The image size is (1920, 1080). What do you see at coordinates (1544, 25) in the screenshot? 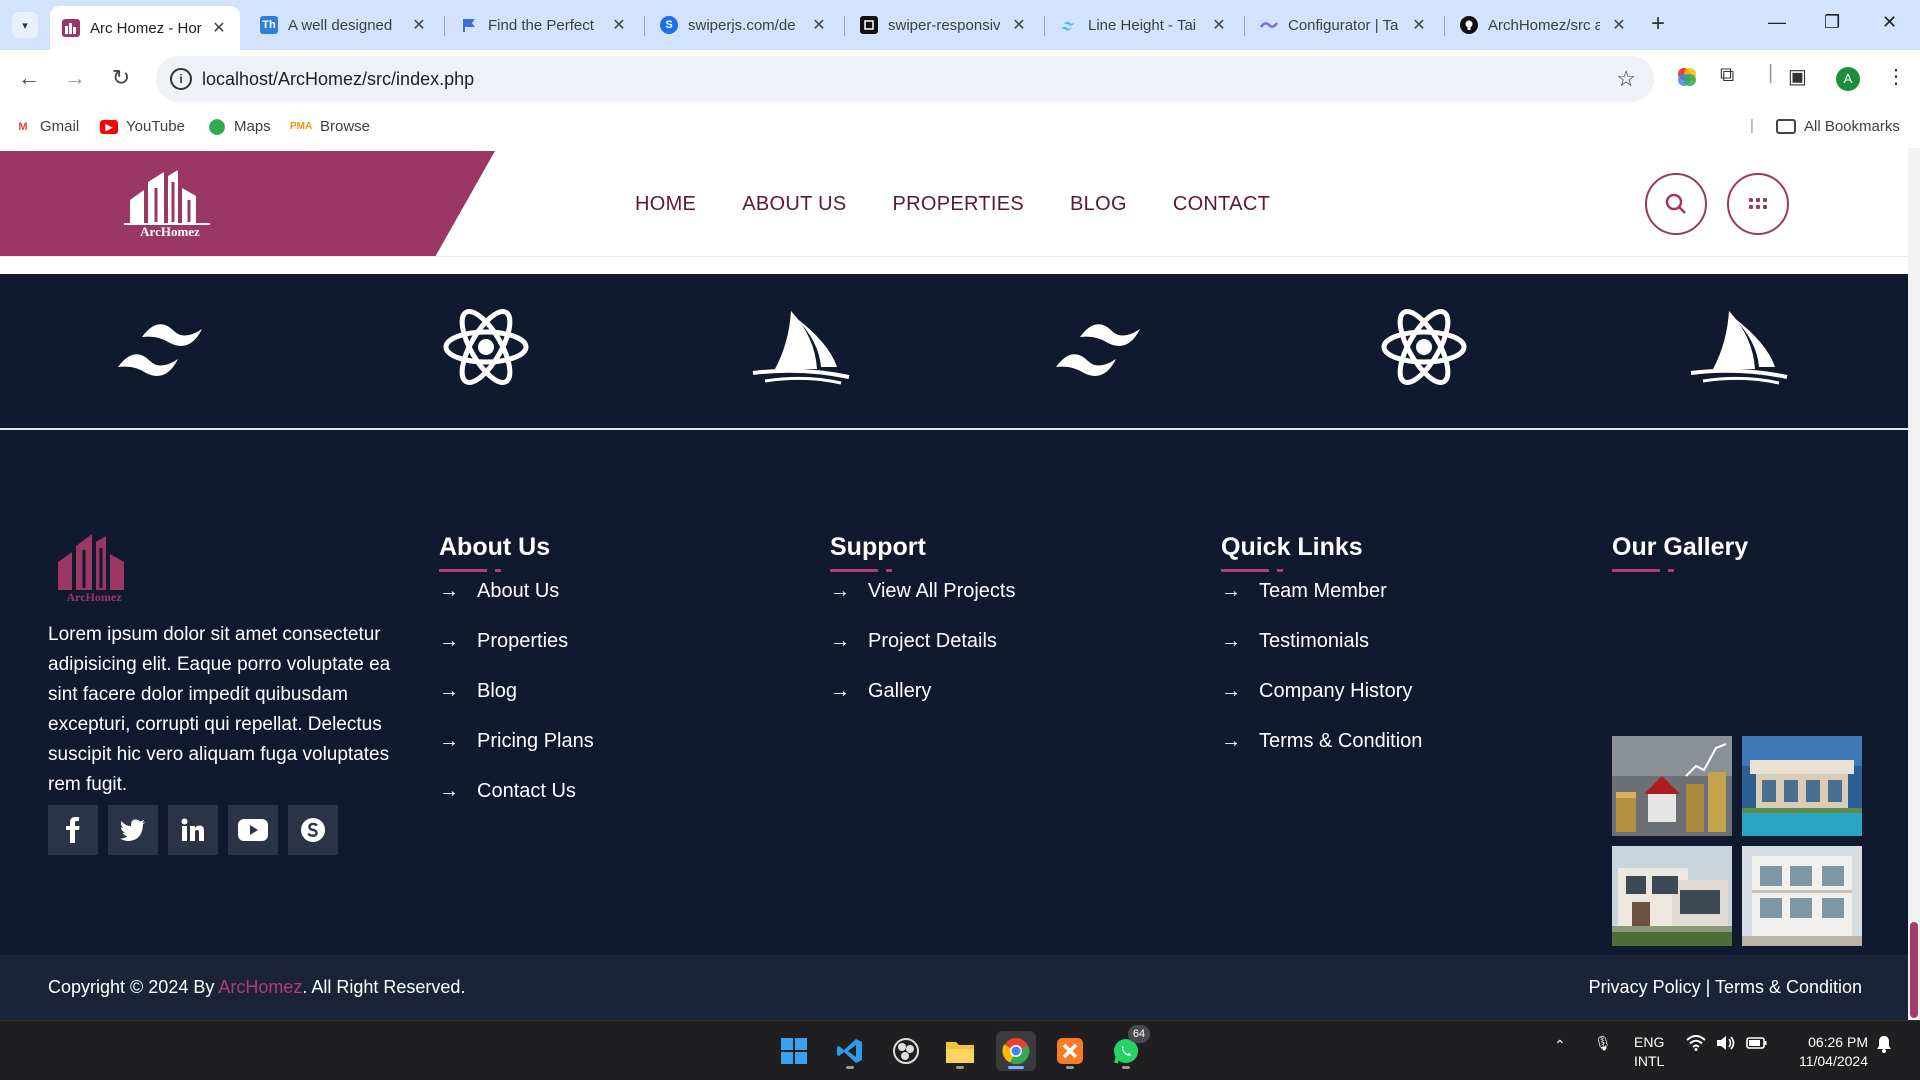
I see `tab-github: ArchHomez/src at ✕` at bounding box center [1544, 25].